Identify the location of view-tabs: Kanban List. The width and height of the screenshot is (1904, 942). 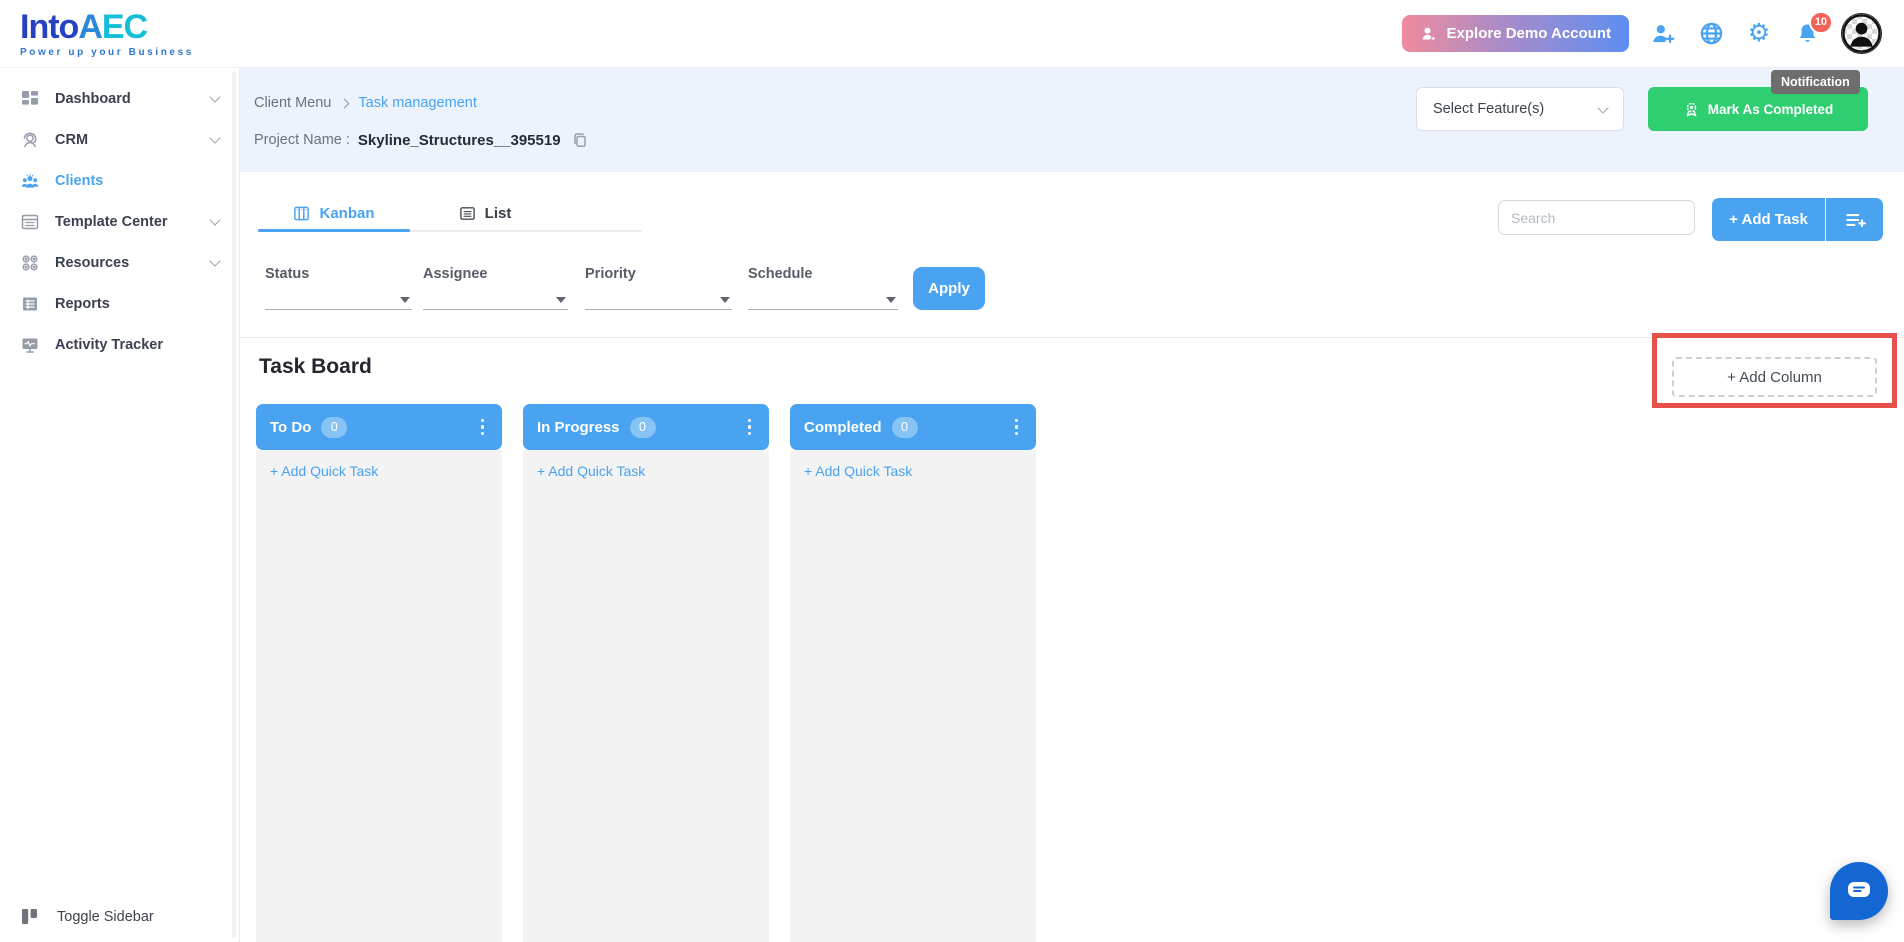
(450, 214).